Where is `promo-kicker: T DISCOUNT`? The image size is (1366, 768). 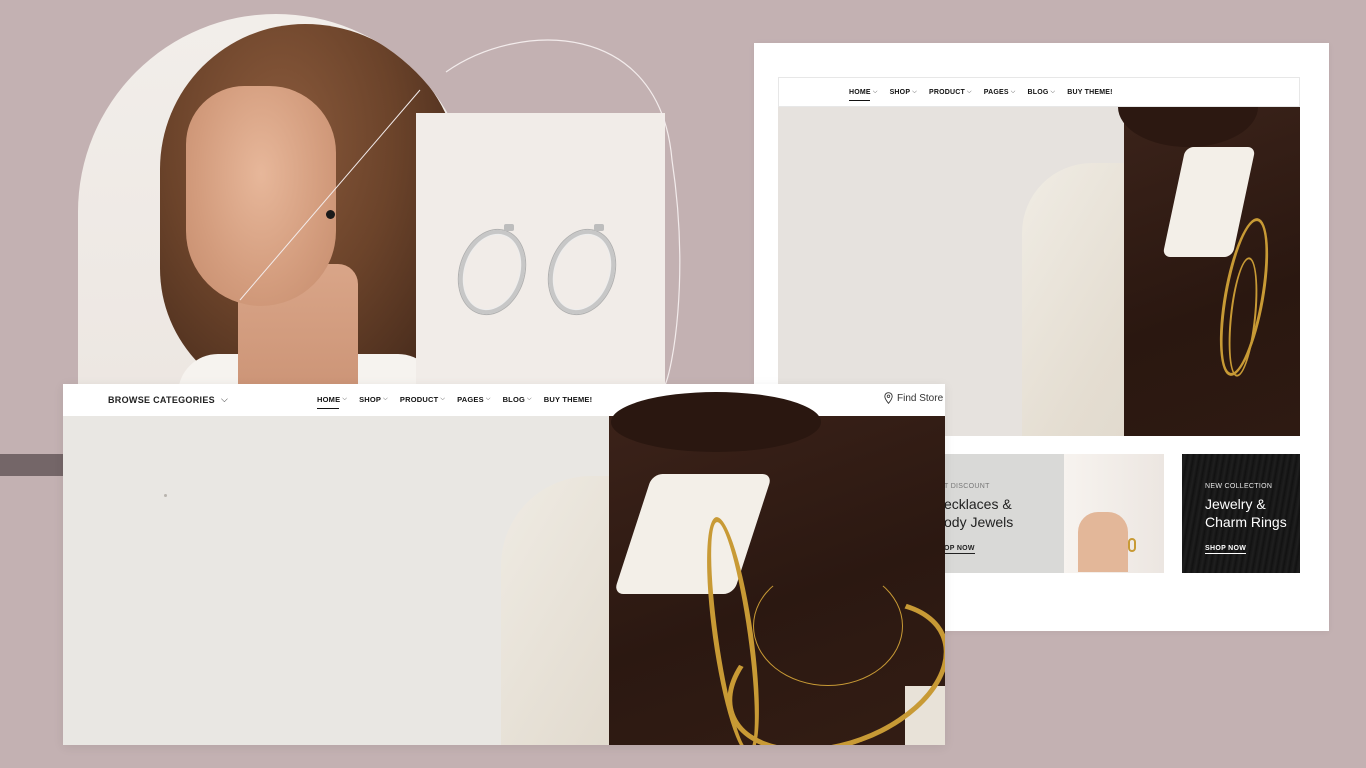
promo-kicker: T DISCOUNT is located at coordinates (967, 486).